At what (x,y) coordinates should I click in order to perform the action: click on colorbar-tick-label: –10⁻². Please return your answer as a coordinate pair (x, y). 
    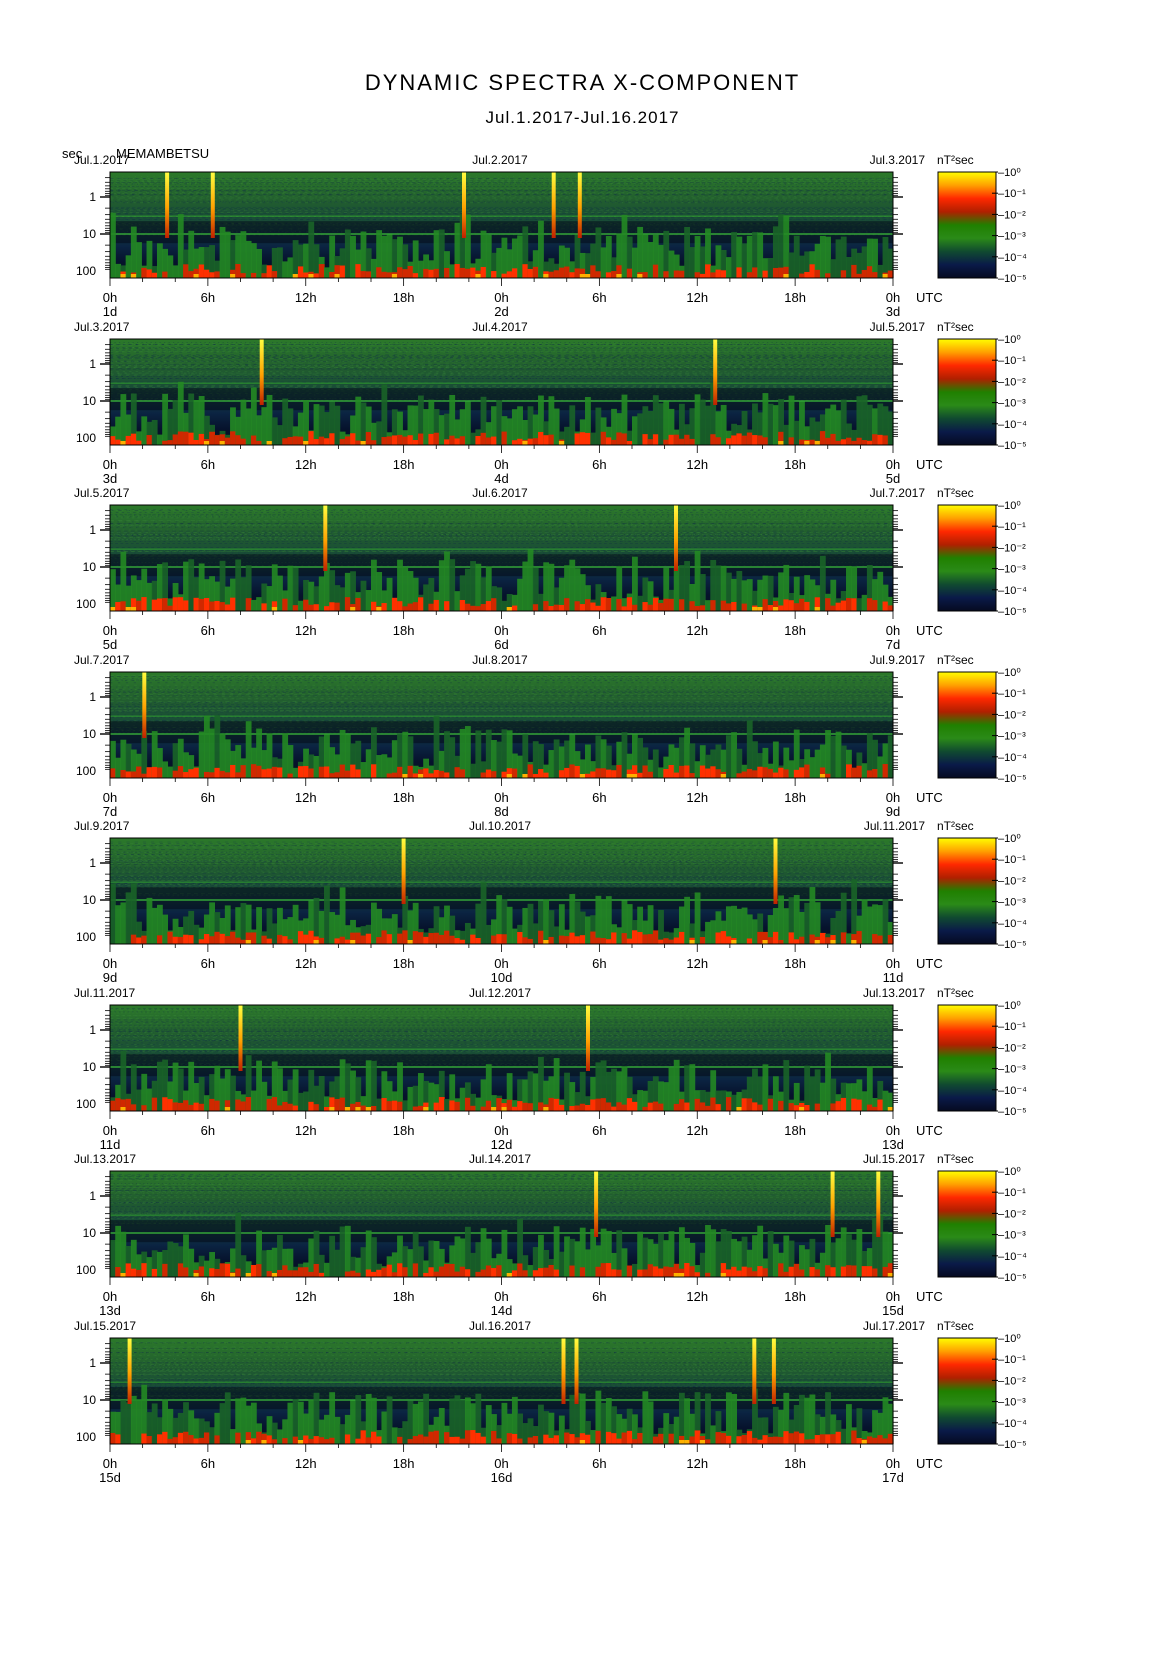
    Looking at the image, I should click on (1012, 881).